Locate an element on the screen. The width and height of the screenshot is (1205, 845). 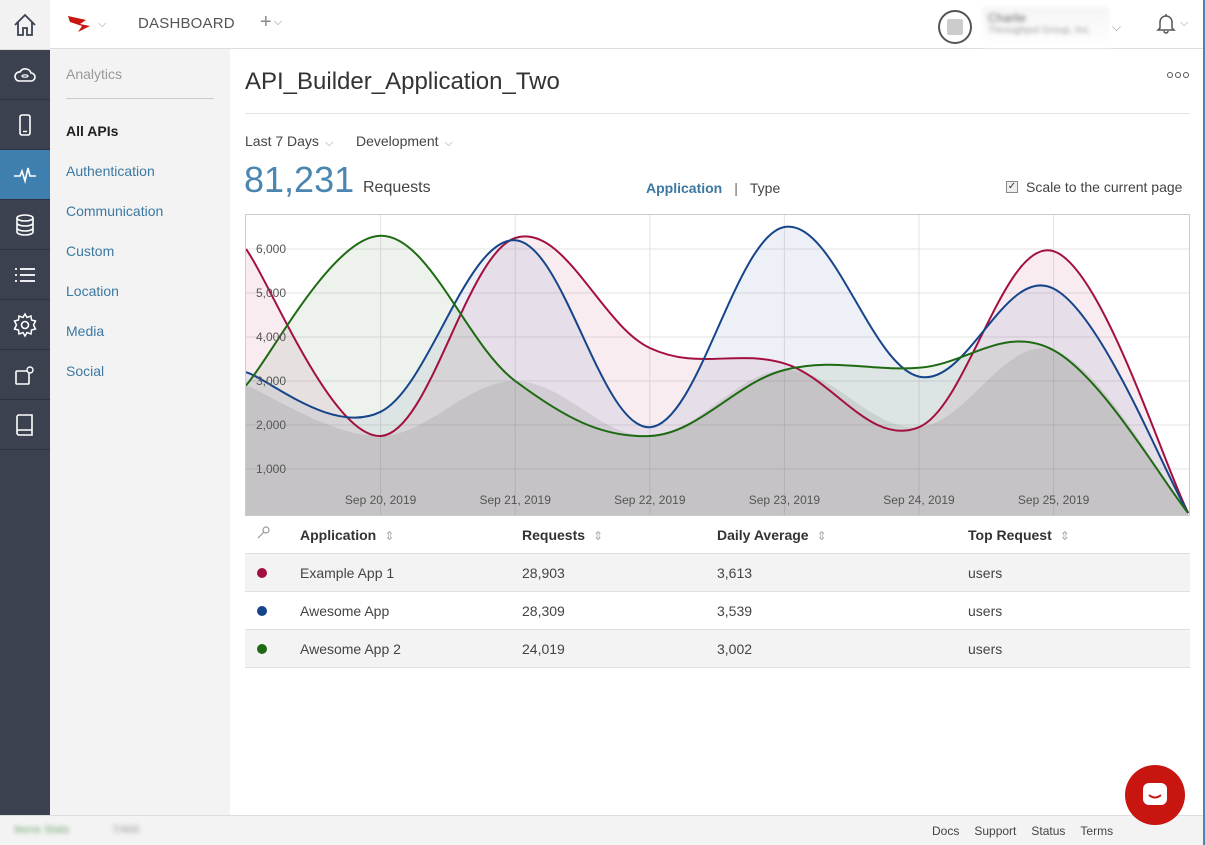
docs-link: Docs is located at coordinates (945, 831).